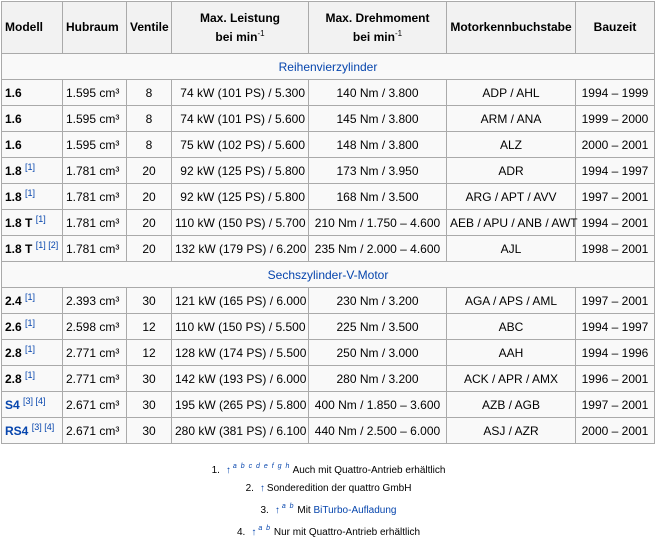  I want to click on cell-modell: S4 [3] [4], so click(32, 404).